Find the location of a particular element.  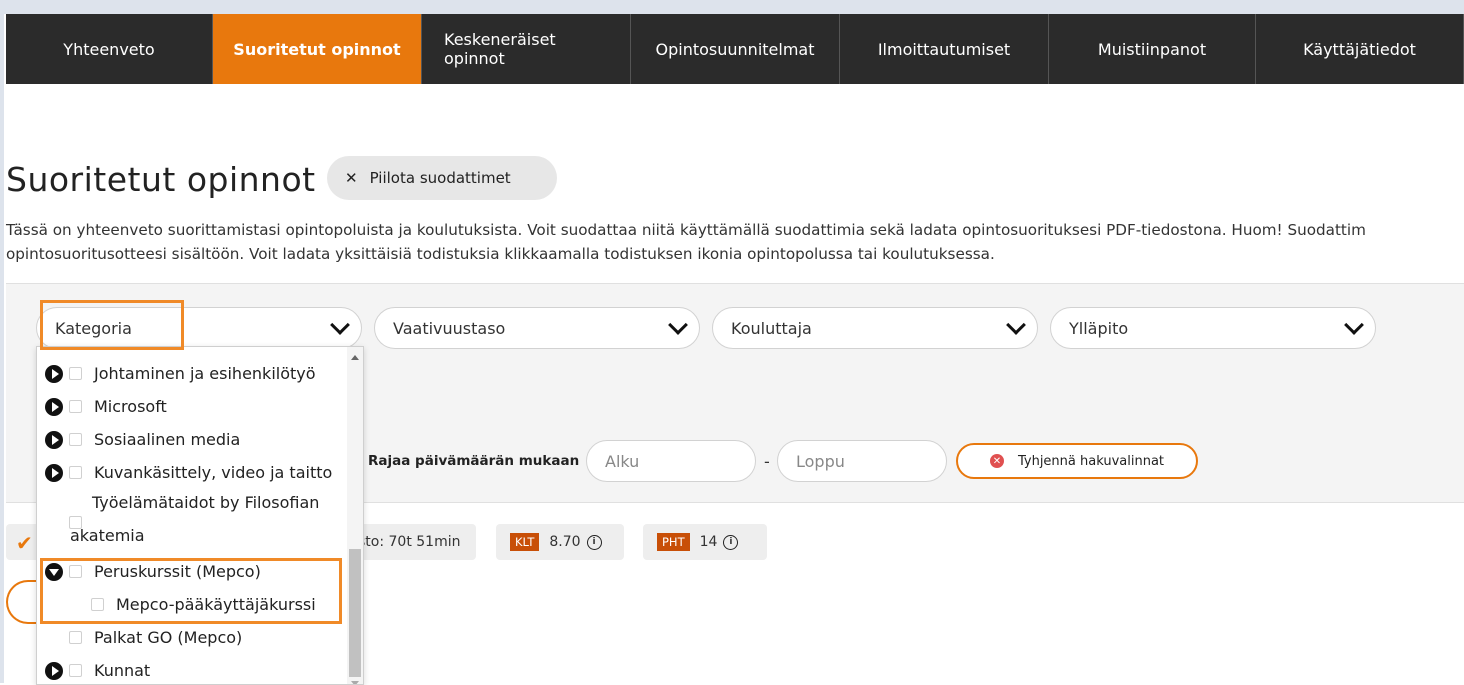

end-date-input: Loppu is located at coordinates (862, 461).